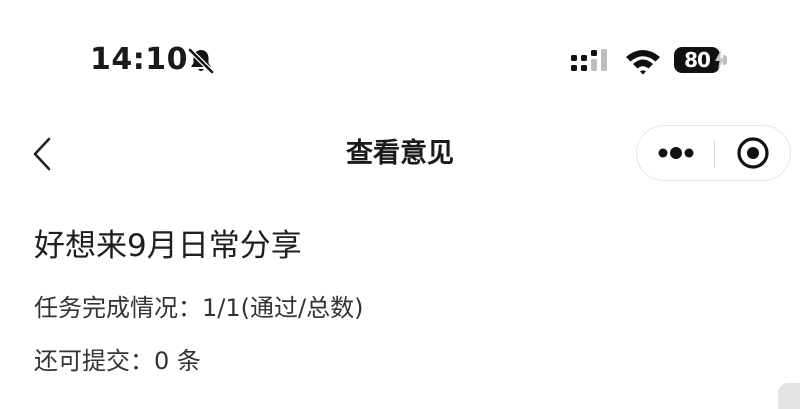  I want to click on close-button, so click(753, 153).